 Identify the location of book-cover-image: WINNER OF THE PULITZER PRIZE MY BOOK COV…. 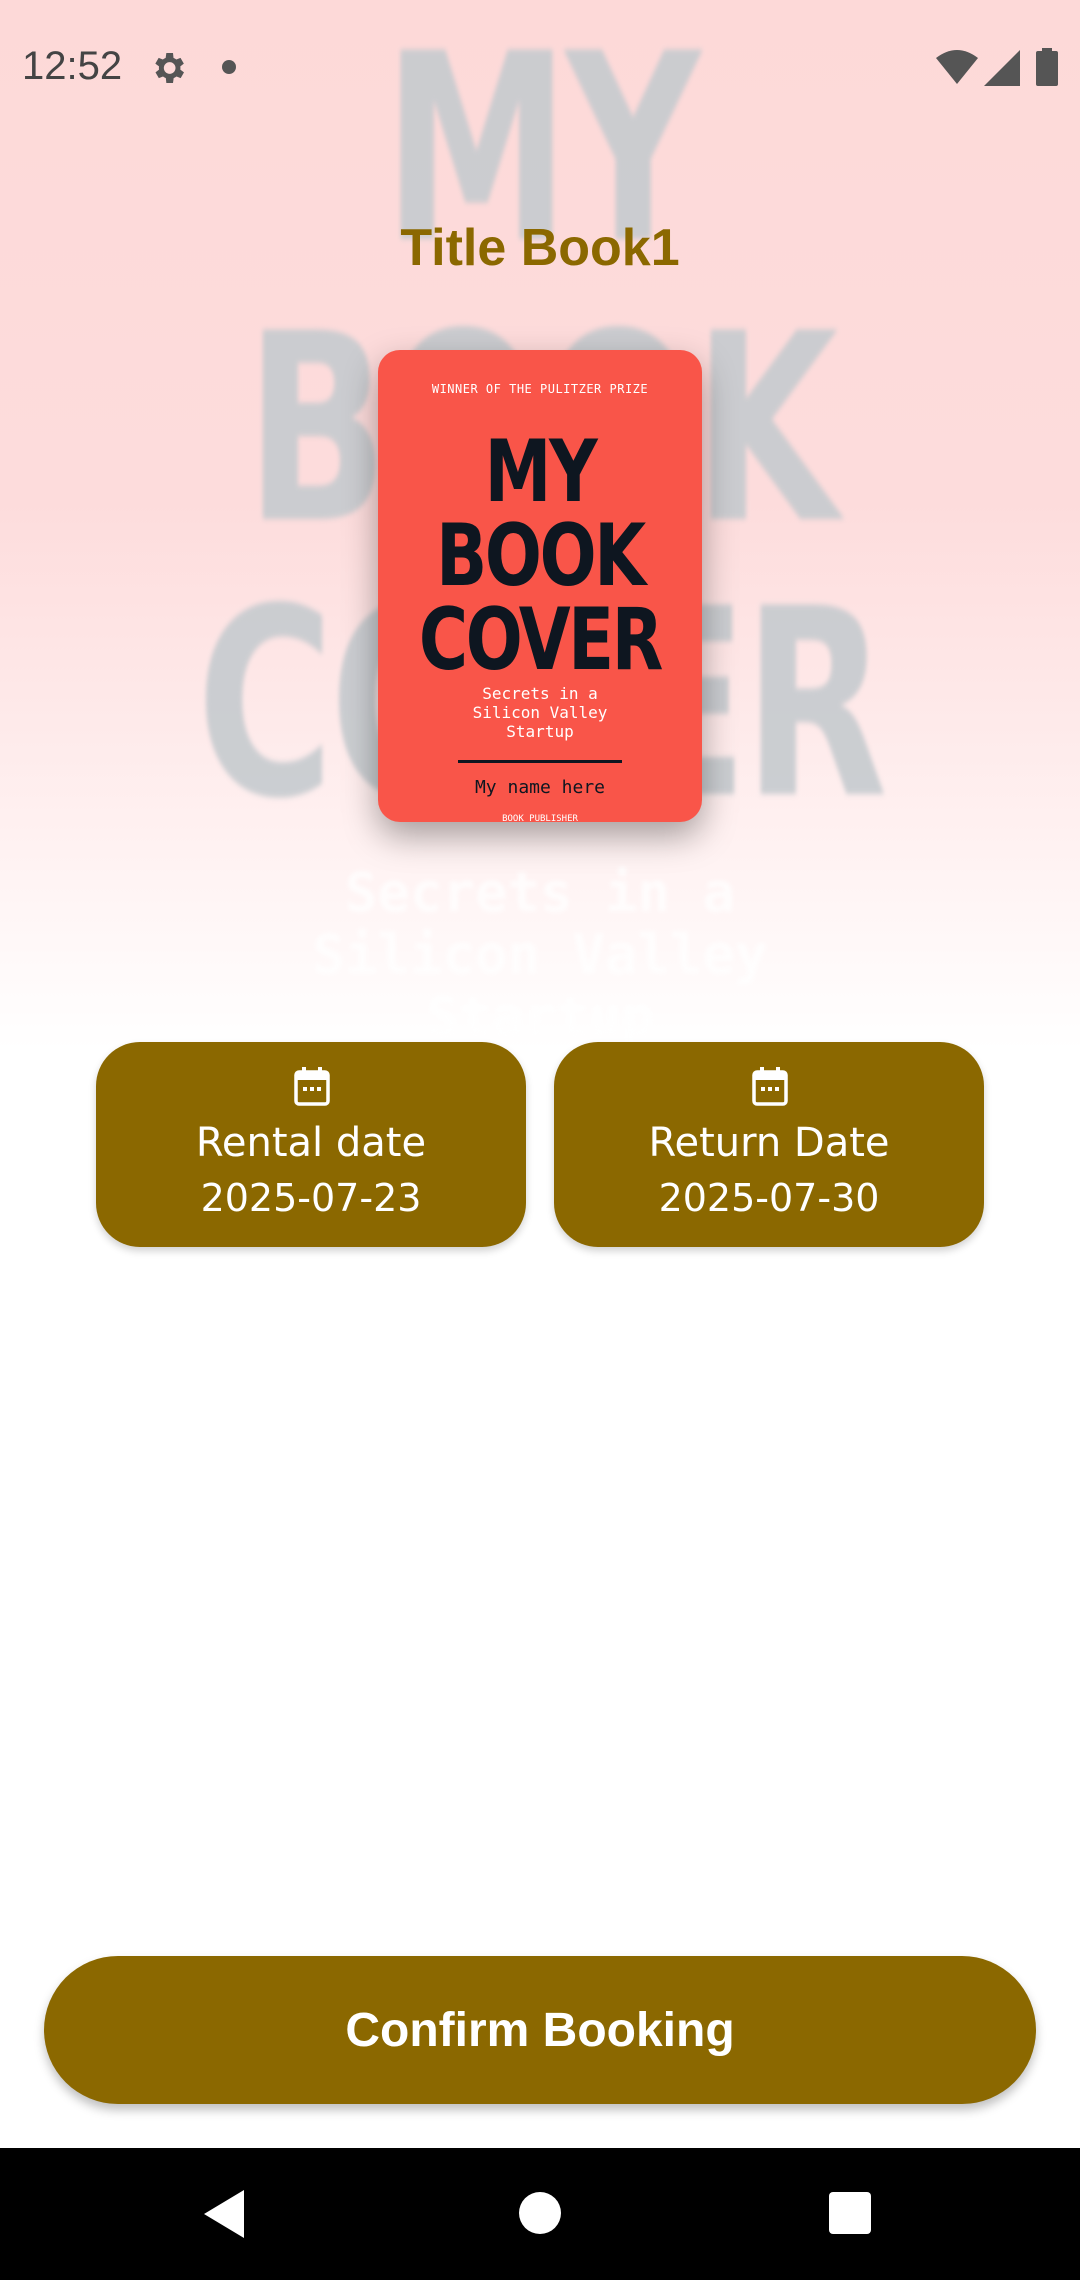
(540, 586).